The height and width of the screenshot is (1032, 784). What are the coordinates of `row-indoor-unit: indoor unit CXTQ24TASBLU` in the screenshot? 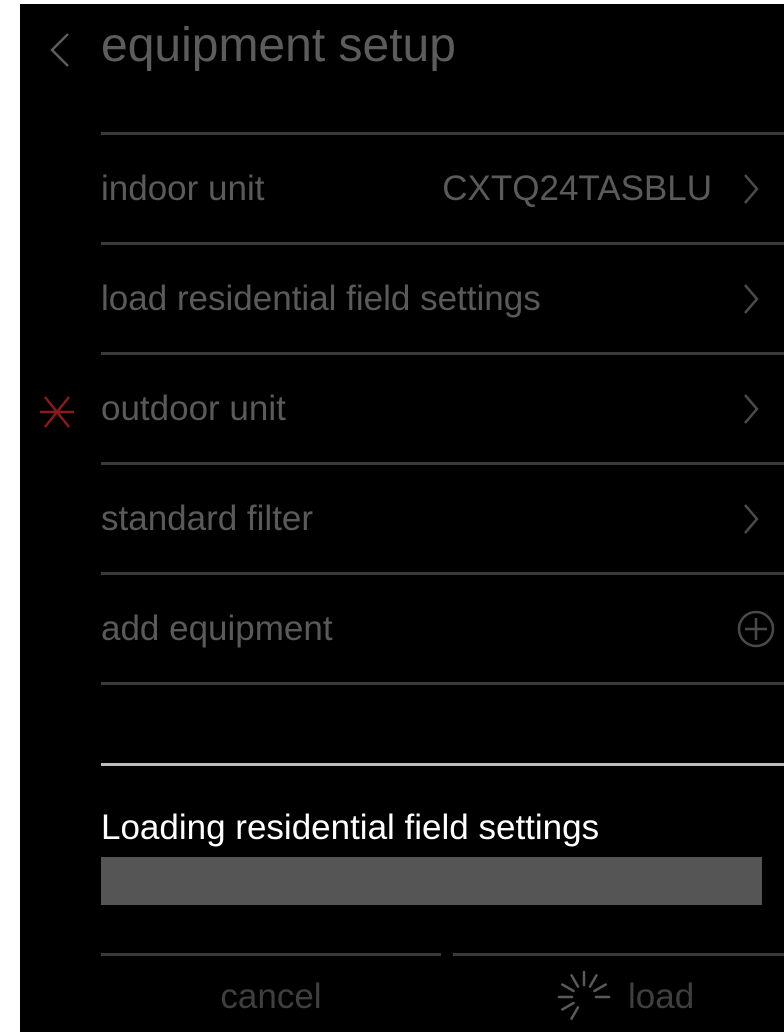 It's located at (442, 188).